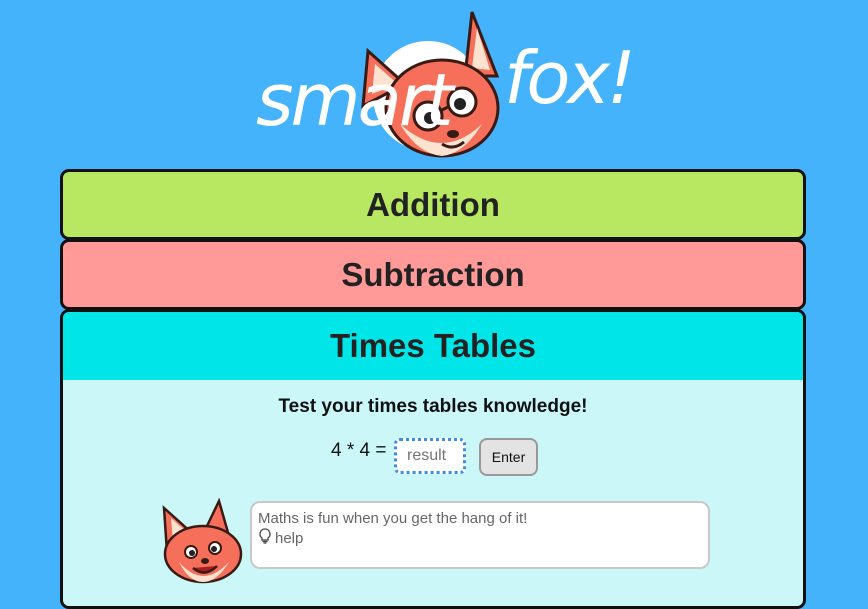  Describe the element at coordinates (289, 538) in the screenshot. I see `help-label: help` at that location.